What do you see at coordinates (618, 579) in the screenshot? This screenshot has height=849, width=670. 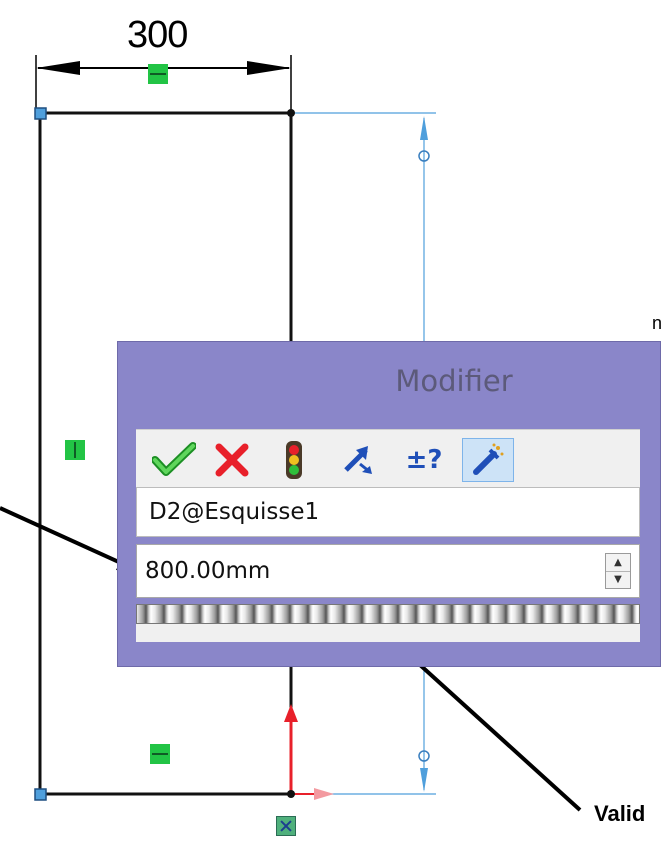 I see `spinner-down-icon: ▼` at bounding box center [618, 579].